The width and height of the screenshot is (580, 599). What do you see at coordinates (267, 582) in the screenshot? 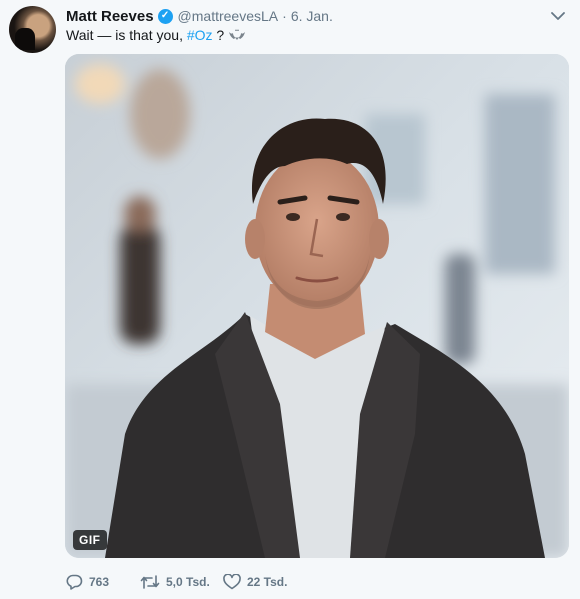
I see `like-count: 22 Tsd.` at bounding box center [267, 582].